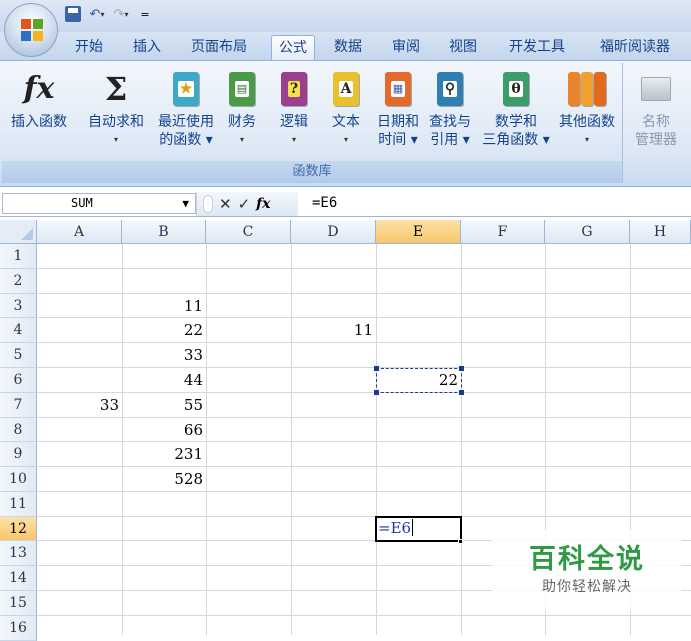 The image size is (691, 641). I want to click on formula-input: =E6, so click(497, 203).